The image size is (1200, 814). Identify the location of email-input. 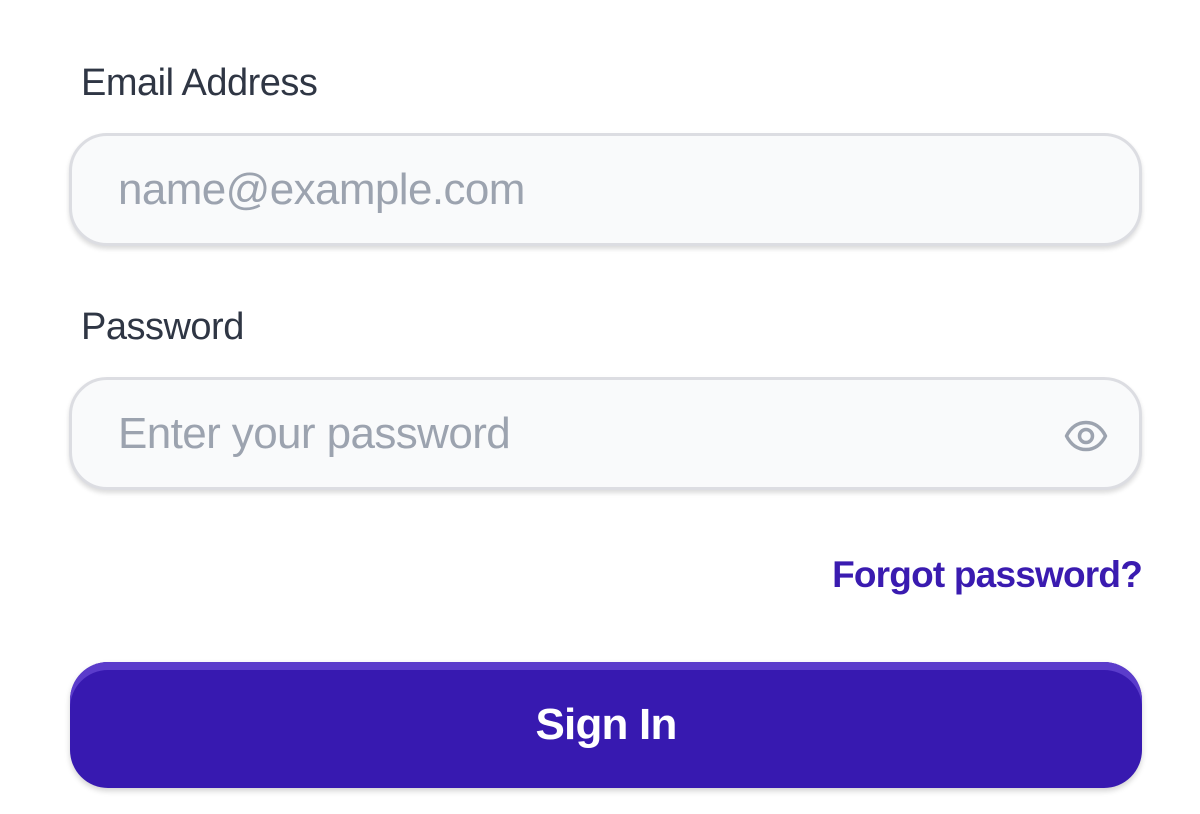
(568, 189).